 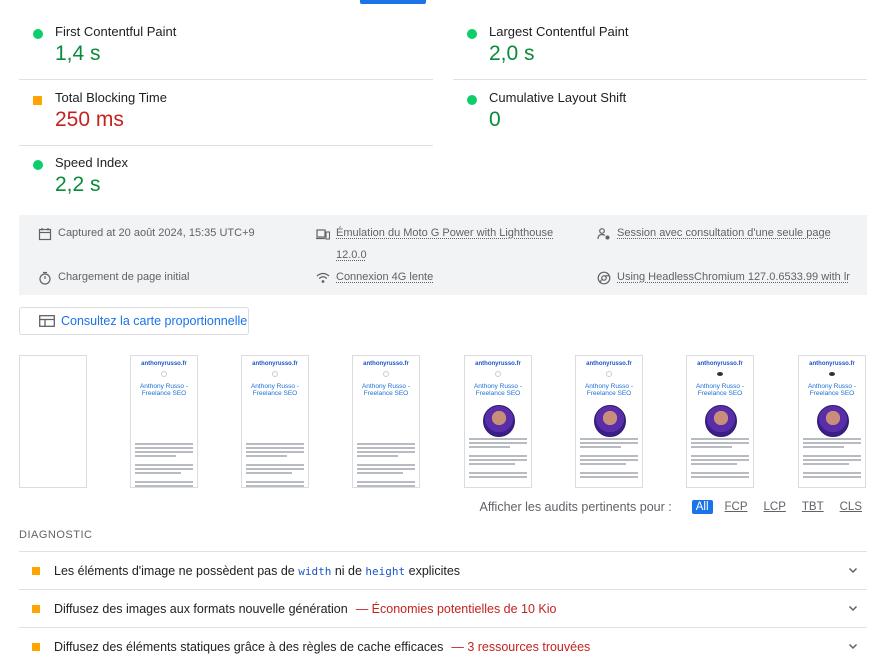 What do you see at coordinates (604, 278) in the screenshot?
I see `chrome-icon` at bounding box center [604, 278].